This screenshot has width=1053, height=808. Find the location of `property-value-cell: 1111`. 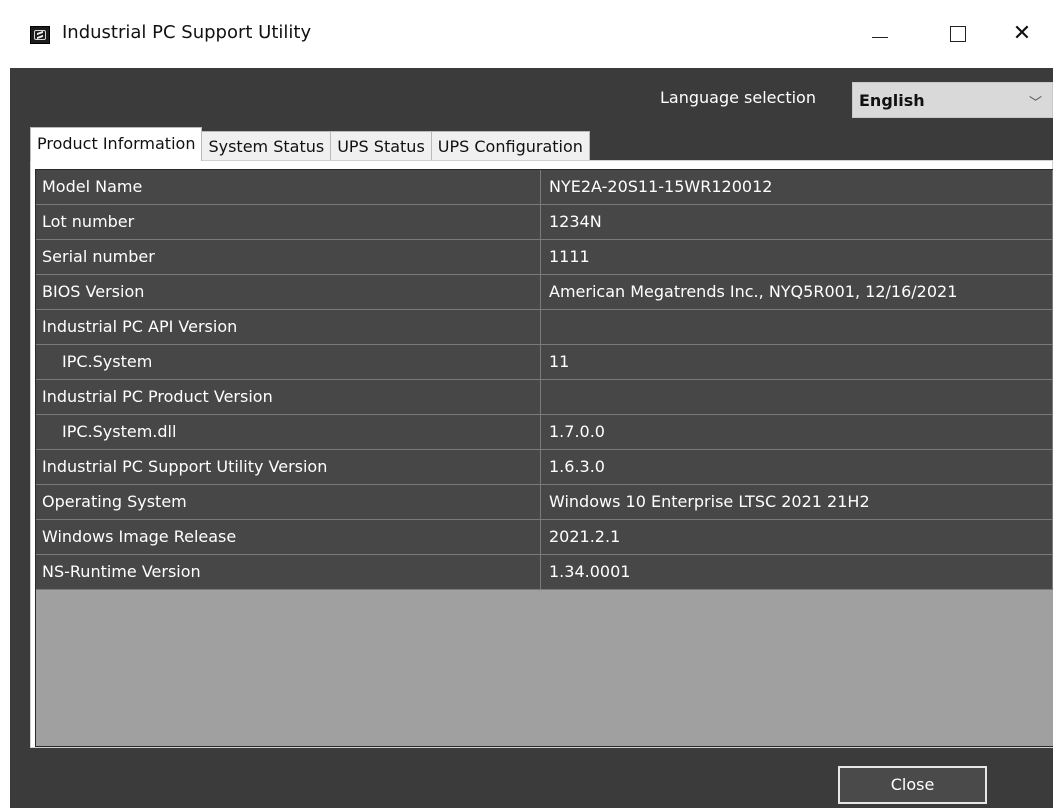

property-value-cell: 1111 is located at coordinates (797, 257).